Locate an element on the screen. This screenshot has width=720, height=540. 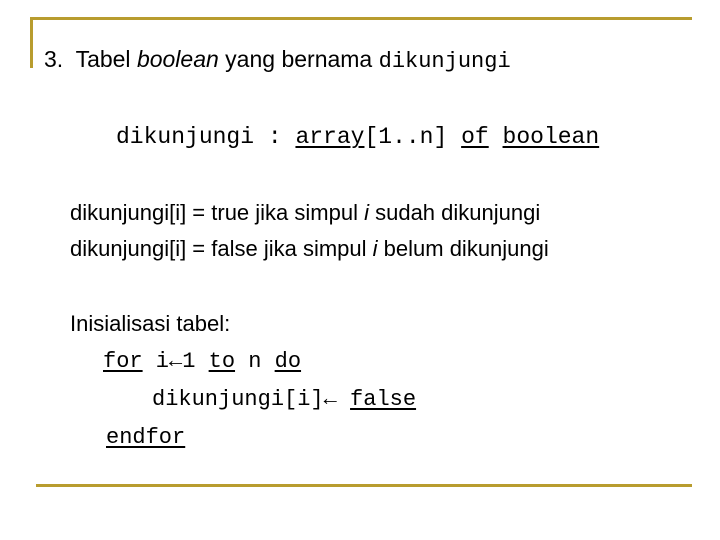
keyword-array: array is located at coordinates (330, 137).